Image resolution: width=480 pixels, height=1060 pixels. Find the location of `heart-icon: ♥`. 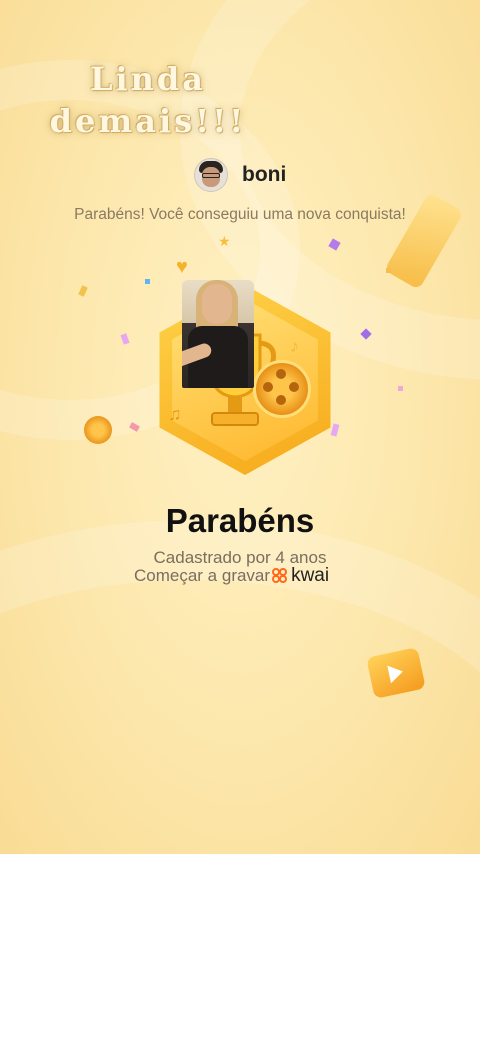

heart-icon: ♥ is located at coordinates (182, 267).